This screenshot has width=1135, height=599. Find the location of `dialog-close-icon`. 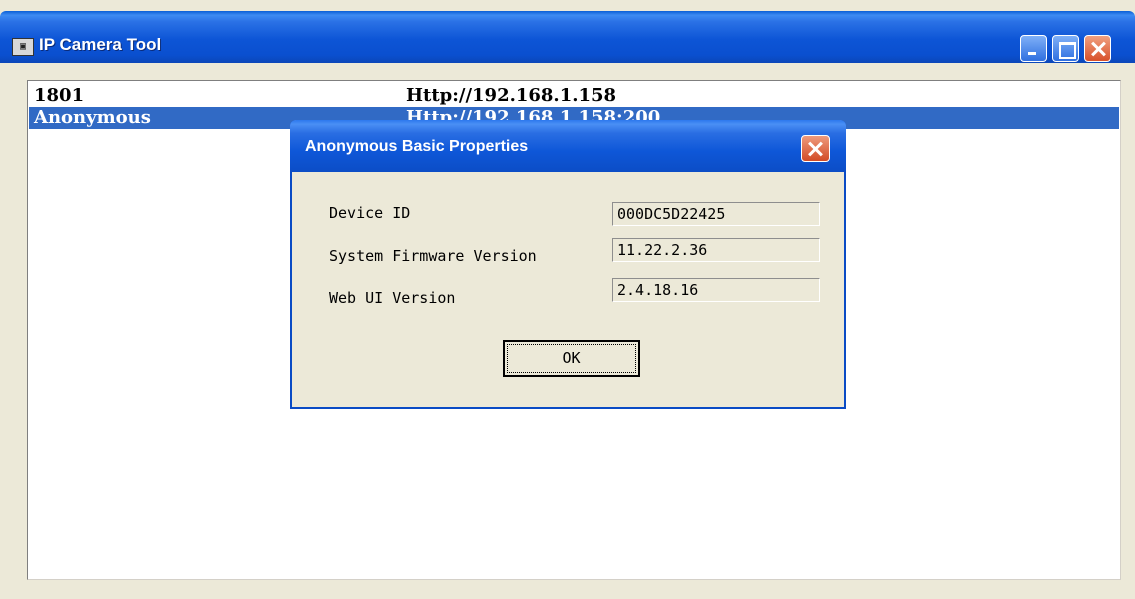

dialog-close-icon is located at coordinates (815, 148).